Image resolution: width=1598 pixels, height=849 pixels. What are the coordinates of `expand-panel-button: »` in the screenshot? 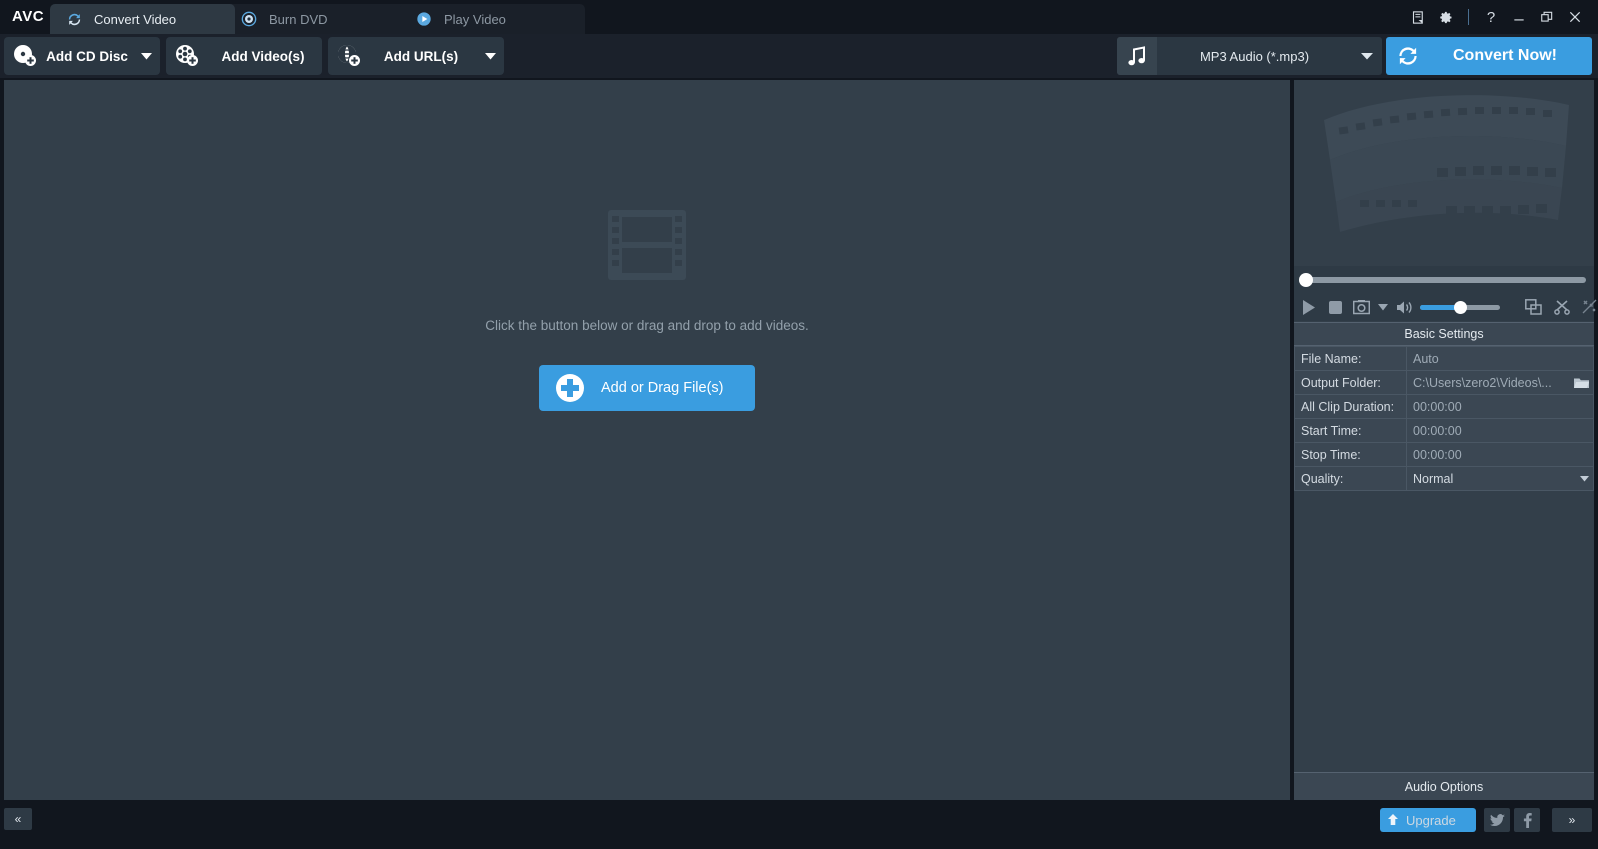 It's located at (1572, 820).